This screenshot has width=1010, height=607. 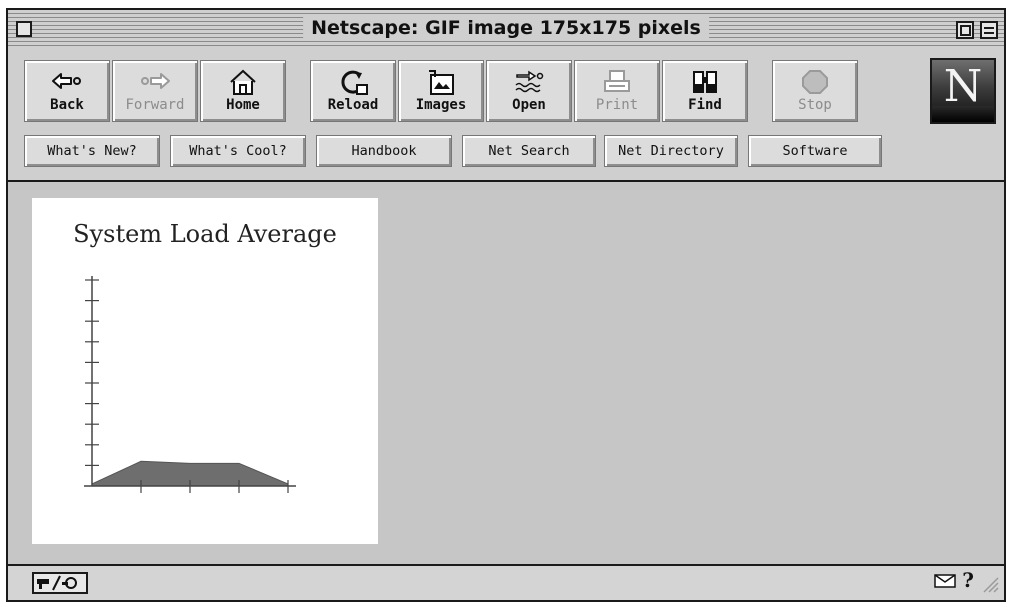 I want to click on resize-grip-icon, so click(x=989, y=583).